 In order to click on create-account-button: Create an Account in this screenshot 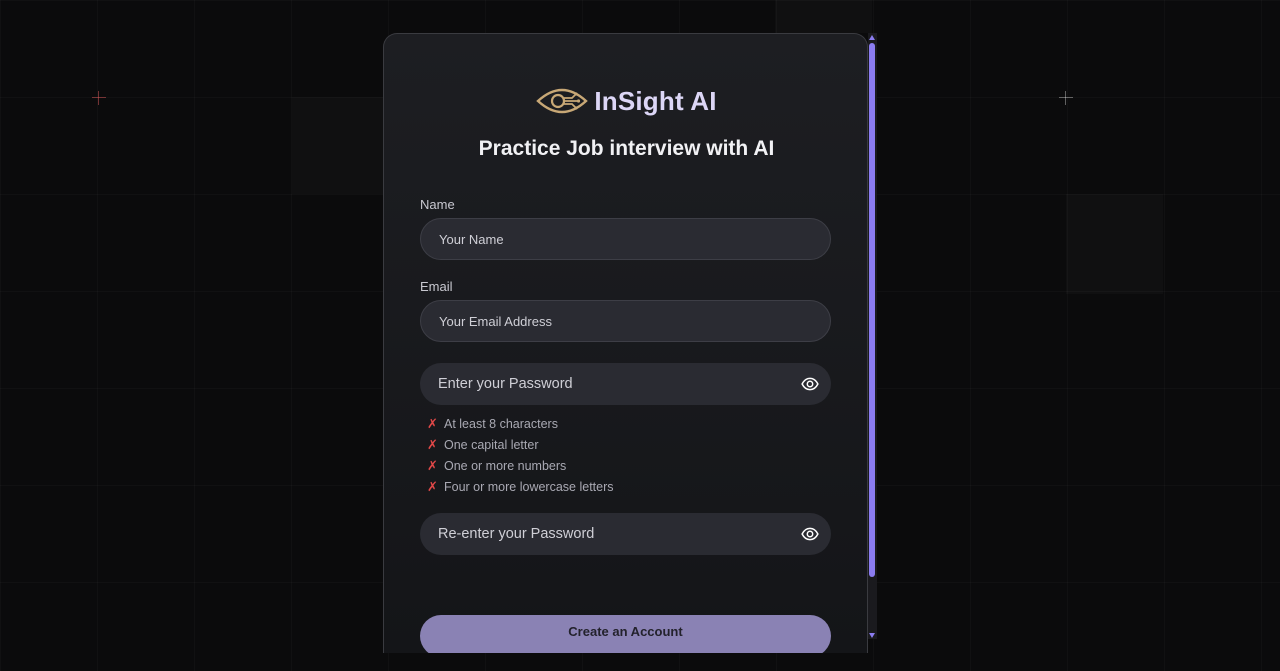, I will do `click(625, 634)`.